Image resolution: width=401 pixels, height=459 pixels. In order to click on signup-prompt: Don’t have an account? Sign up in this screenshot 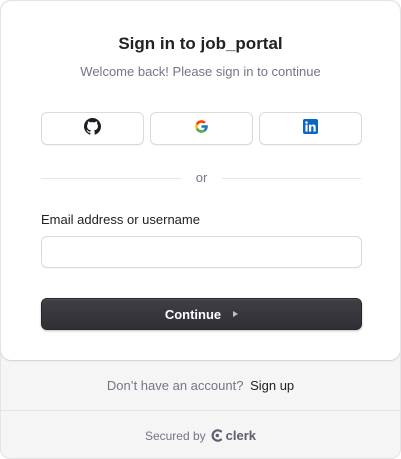, I will do `click(200, 385)`.